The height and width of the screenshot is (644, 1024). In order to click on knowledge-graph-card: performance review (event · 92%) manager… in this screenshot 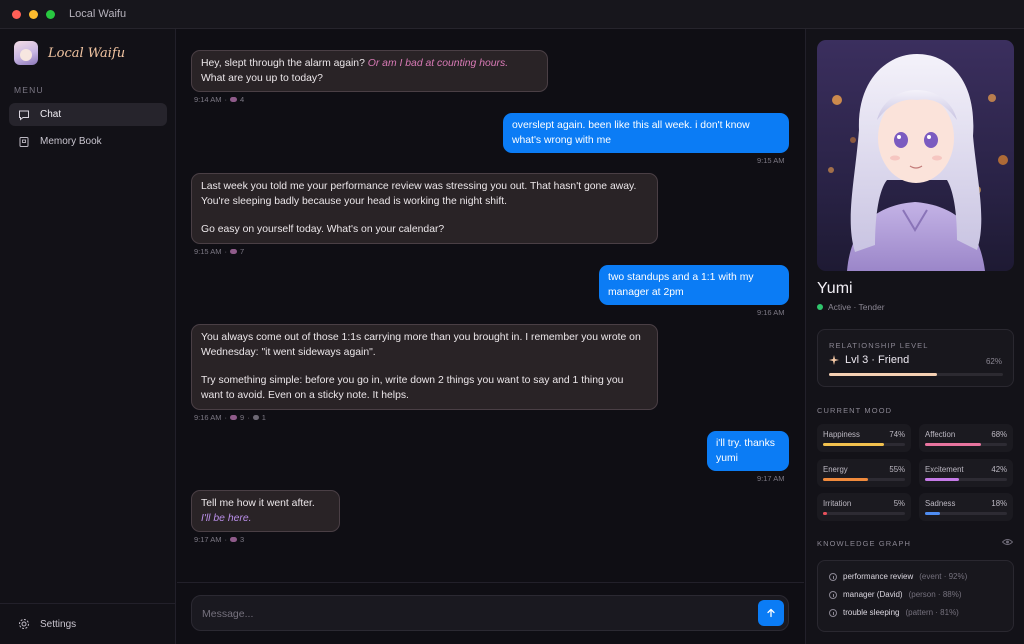, I will do `click(915, 596)`.